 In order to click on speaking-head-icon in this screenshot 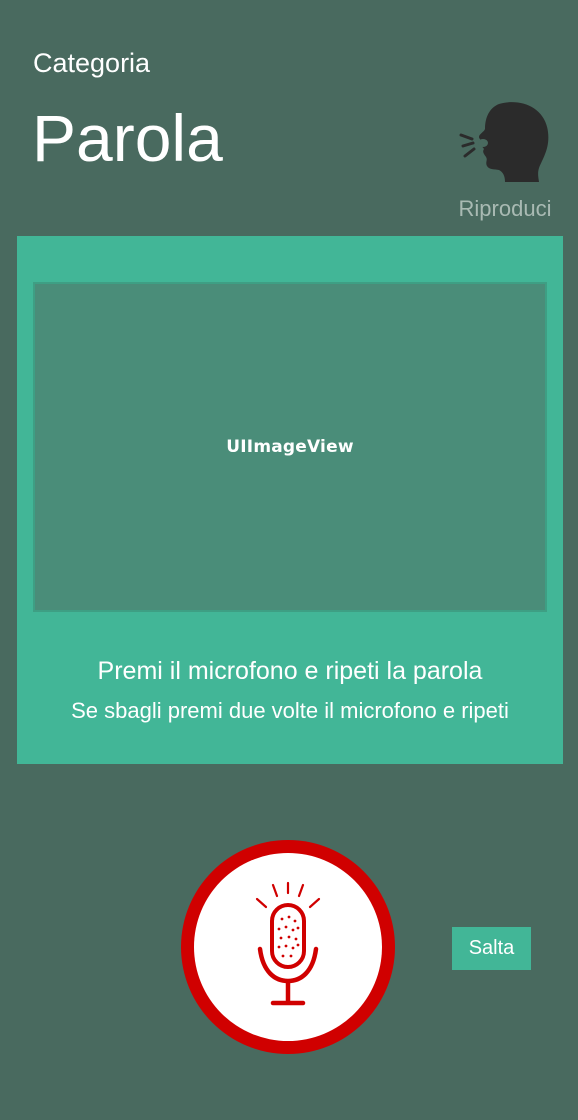, I will do `click(504, 142)`.